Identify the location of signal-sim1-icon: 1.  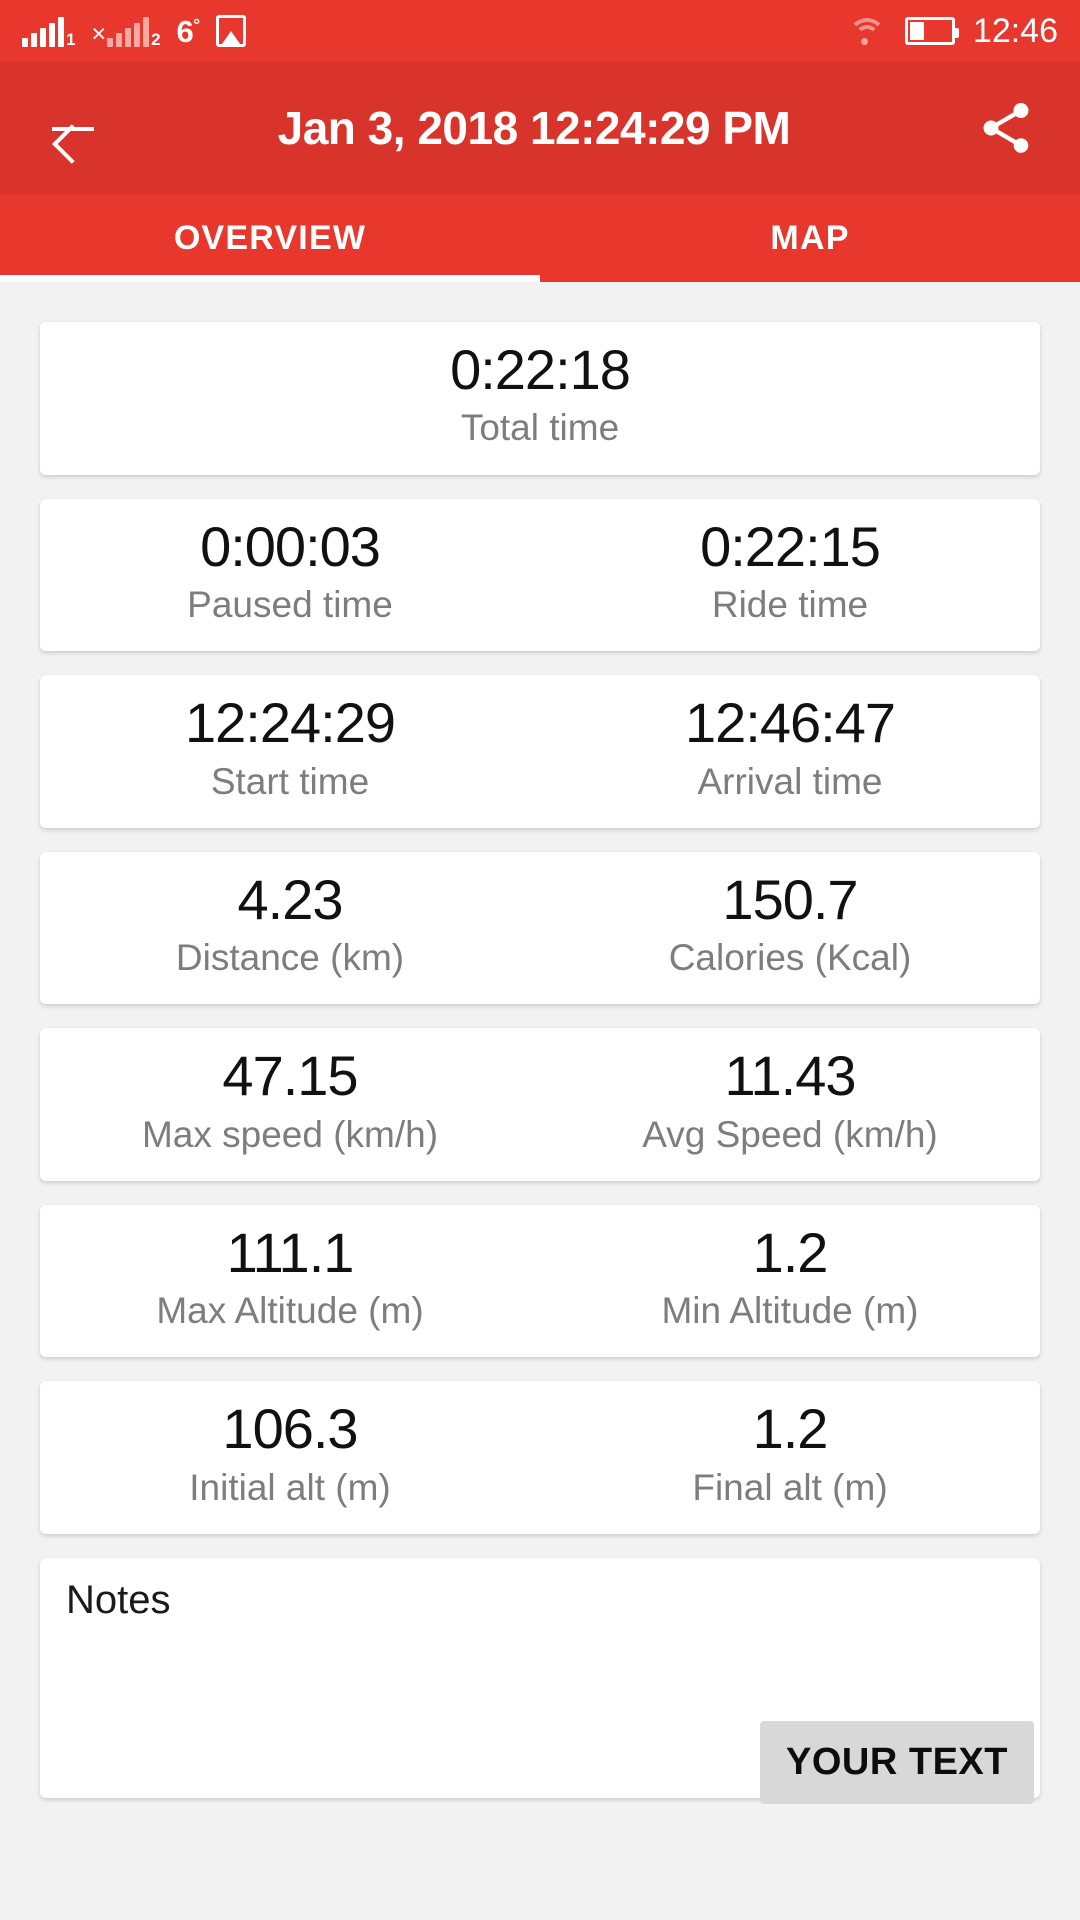
(49, 33).